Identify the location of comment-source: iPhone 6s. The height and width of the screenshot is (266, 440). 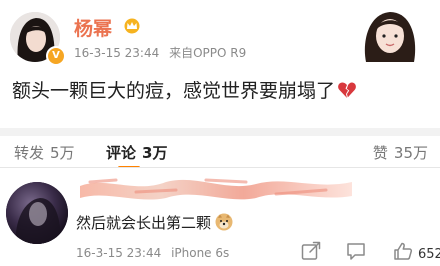
(200, 253).